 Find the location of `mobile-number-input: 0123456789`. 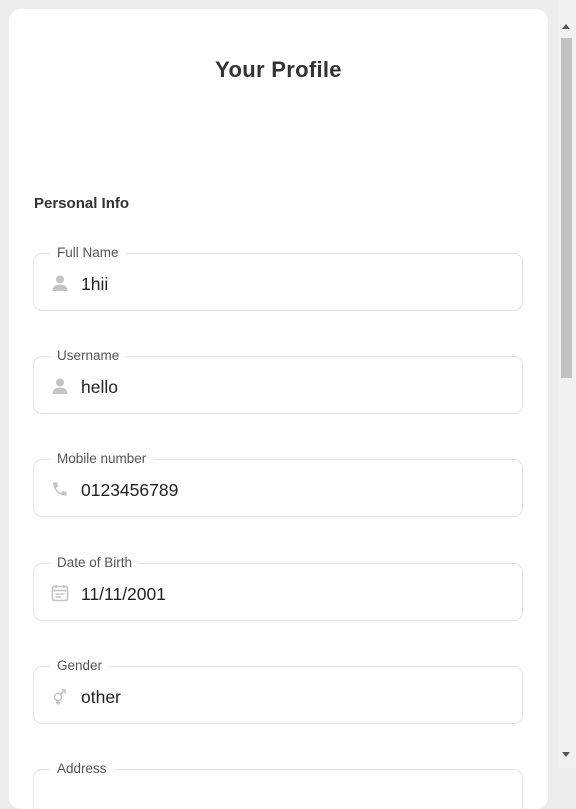

mobile-number-input: 0123456789 is located at coordinates (129, 490).